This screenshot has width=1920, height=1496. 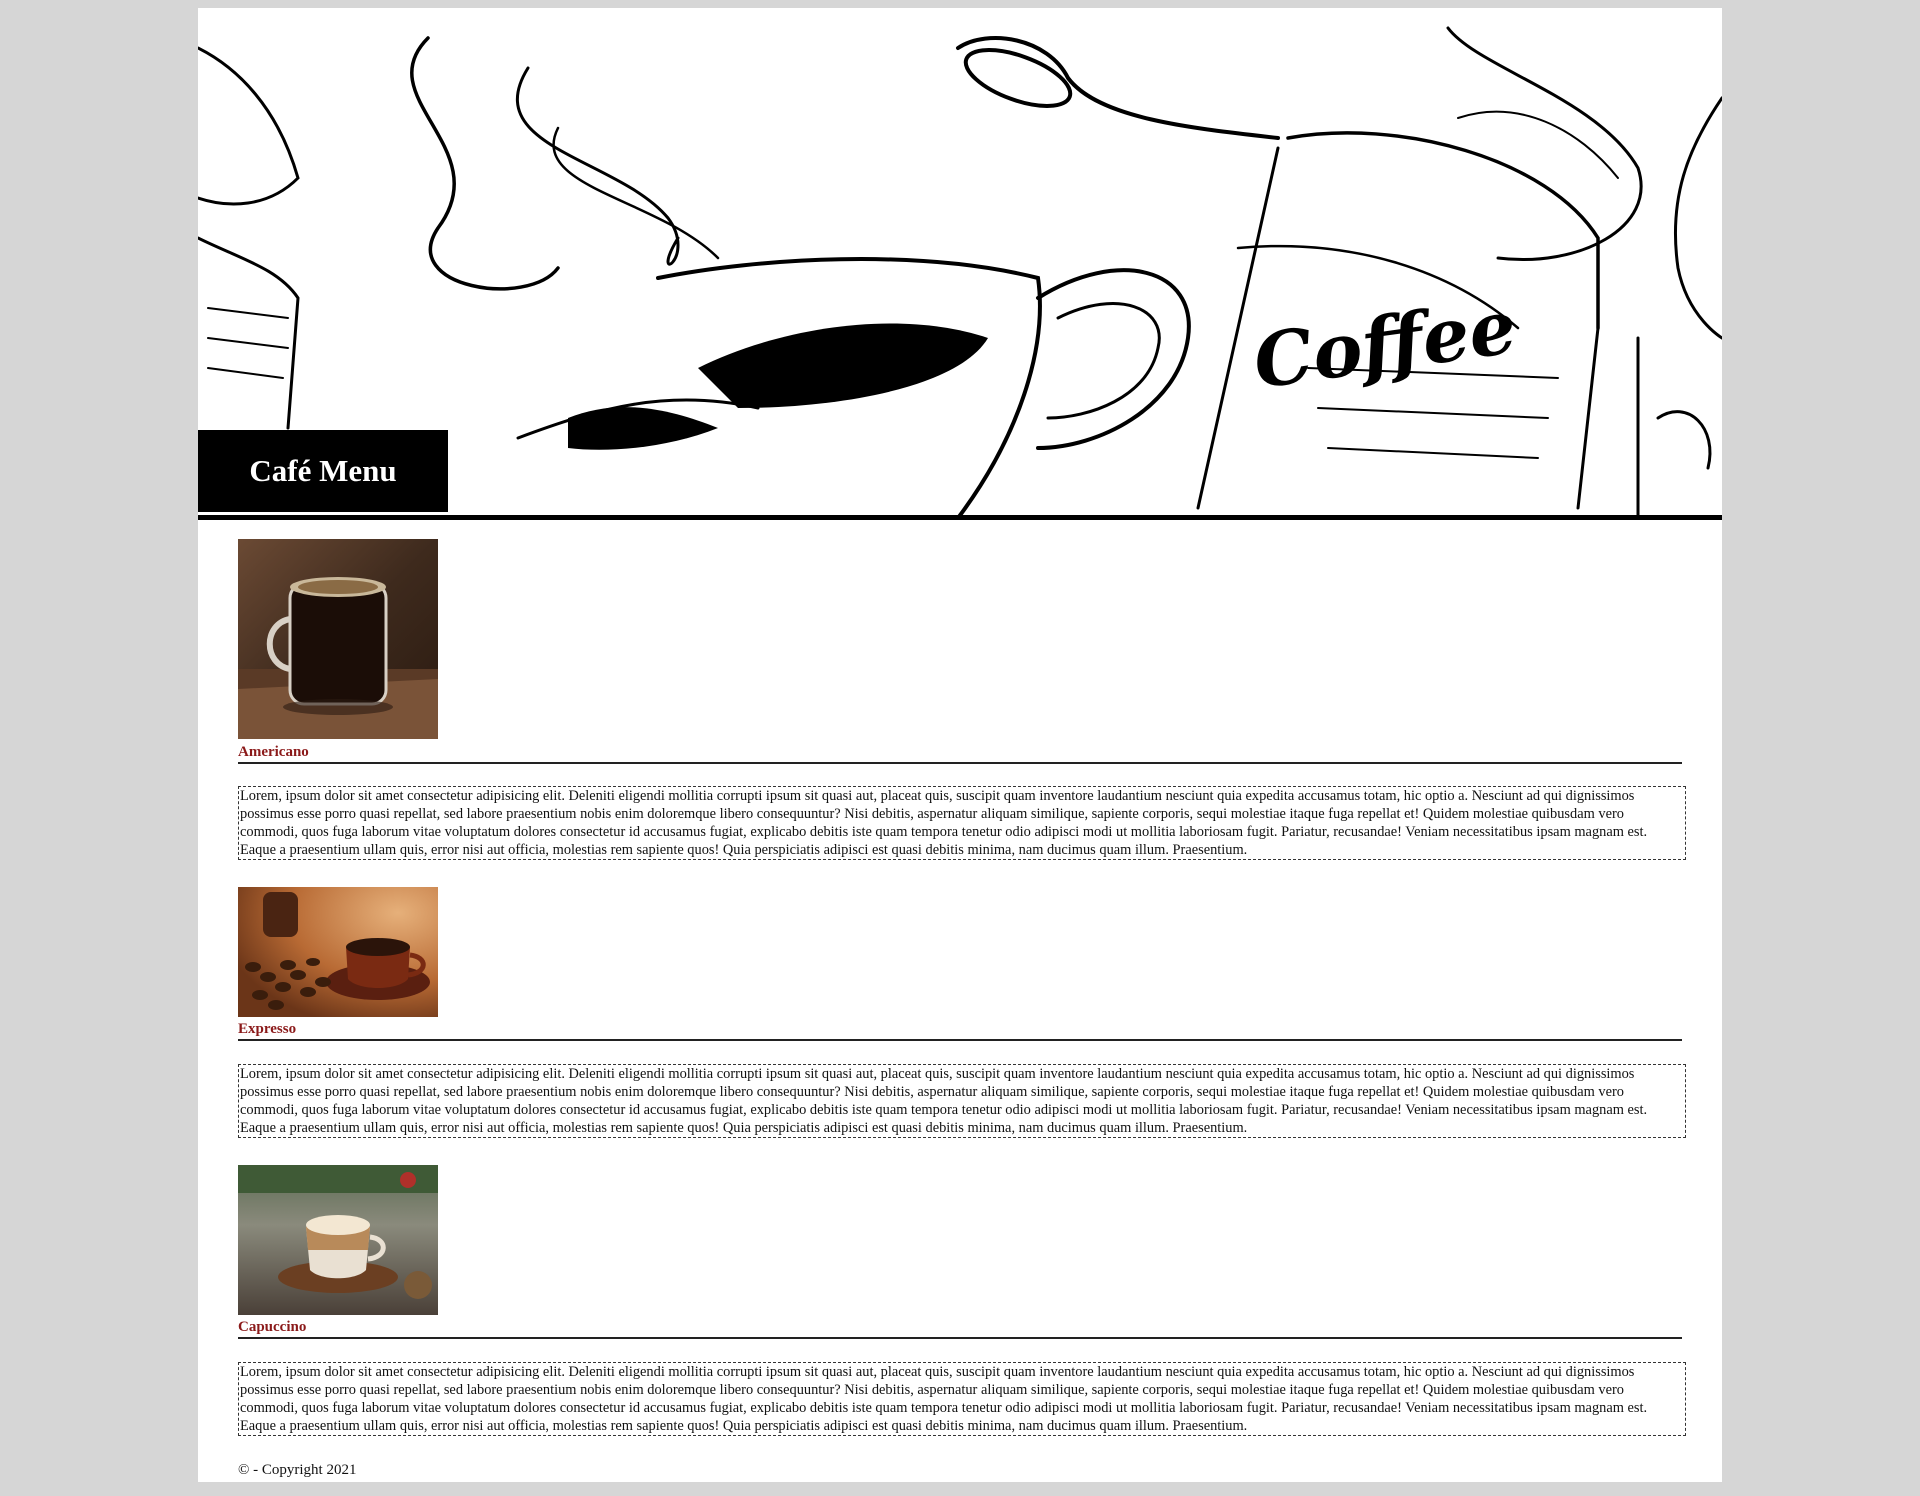 What do you see at coordinates (338, 639) in the screenshot?
I see `americano-cup-photo-icon` at bounding box center [338, 639].